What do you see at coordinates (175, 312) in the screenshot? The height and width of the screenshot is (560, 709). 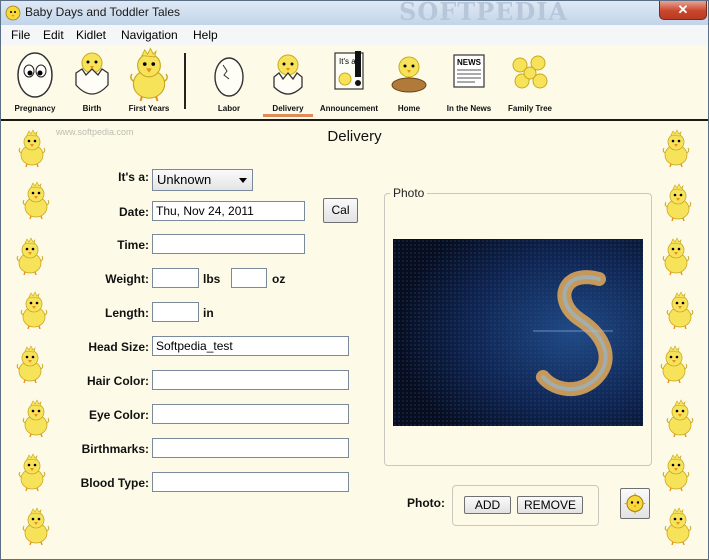 I see `length-field` at bounding box center [175, 312].